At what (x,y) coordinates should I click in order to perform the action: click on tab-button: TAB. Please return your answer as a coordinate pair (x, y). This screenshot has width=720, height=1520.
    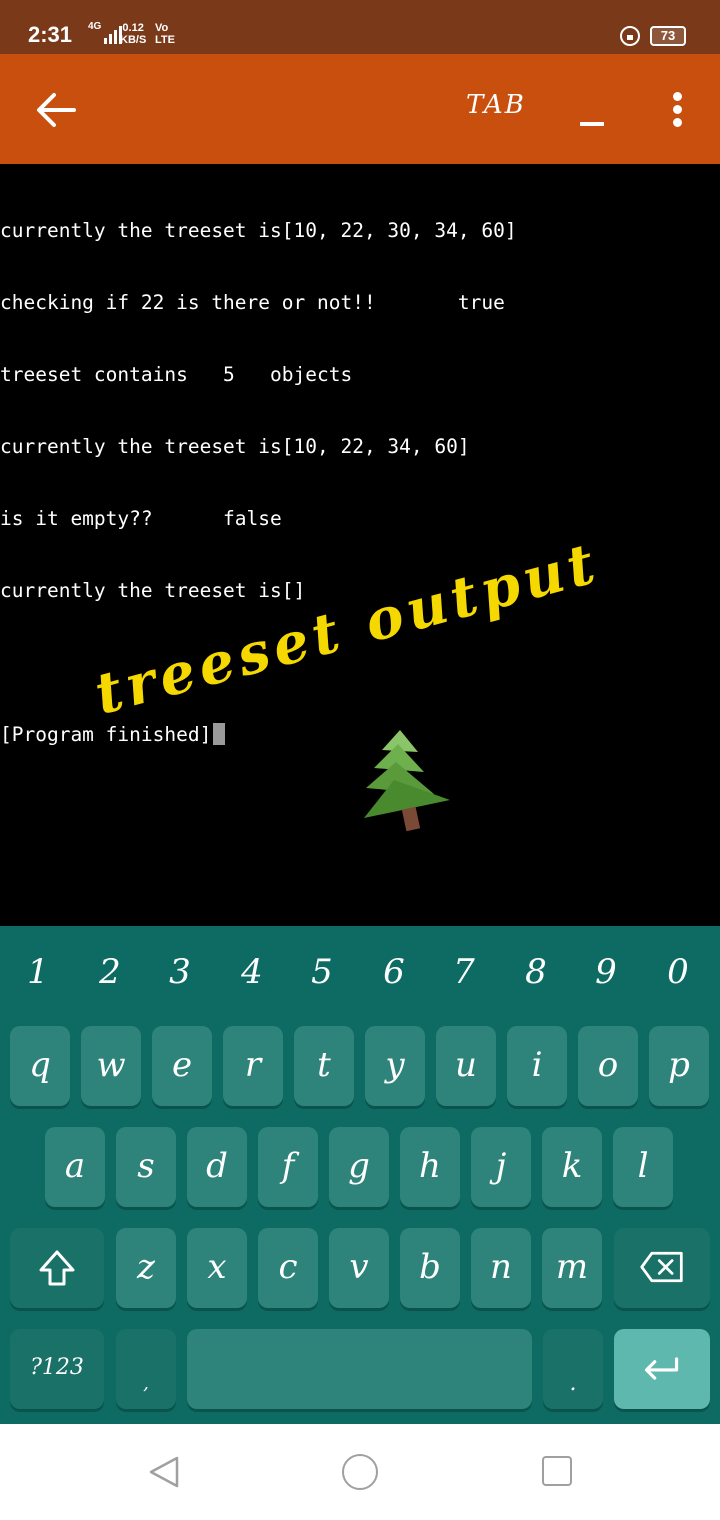
    Looking at the image, I should click on (496, 105).